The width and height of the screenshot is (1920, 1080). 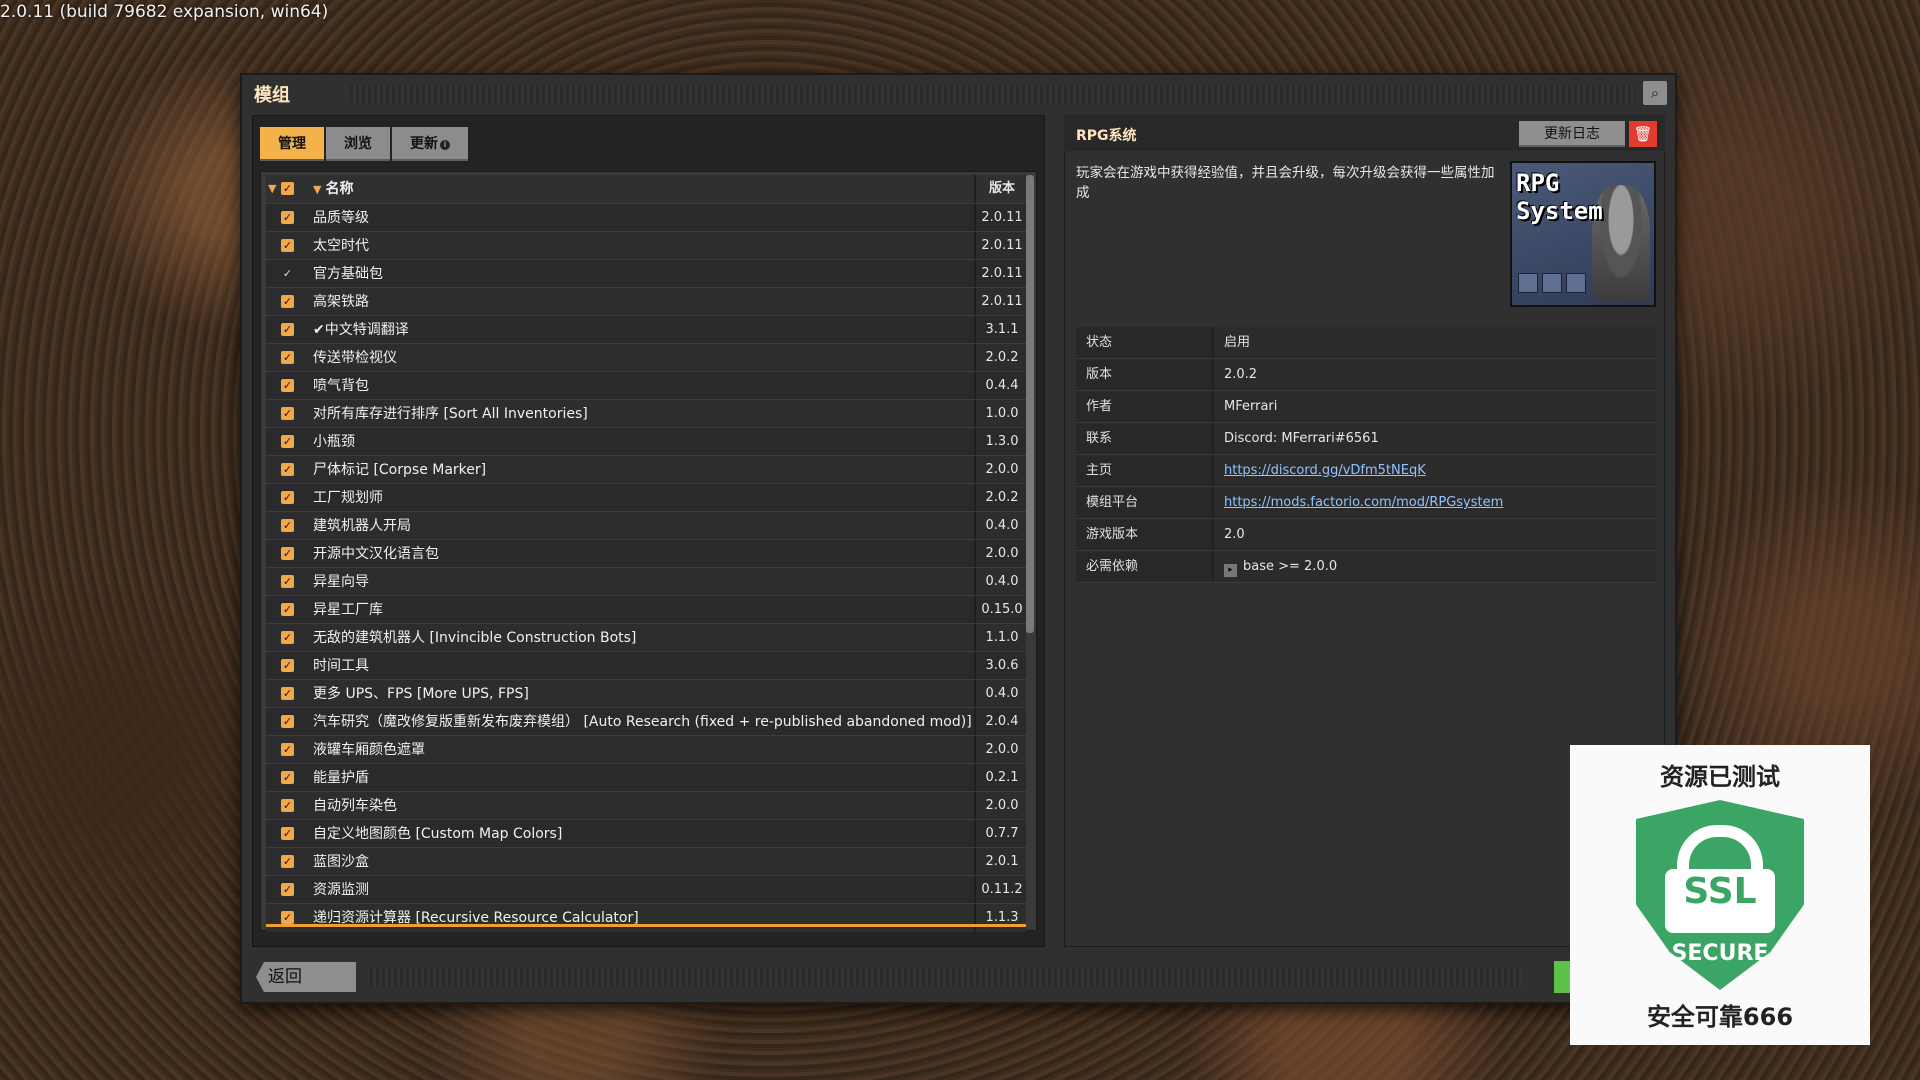 I want to click on back-button: 返回, so click(x=306, y=977).